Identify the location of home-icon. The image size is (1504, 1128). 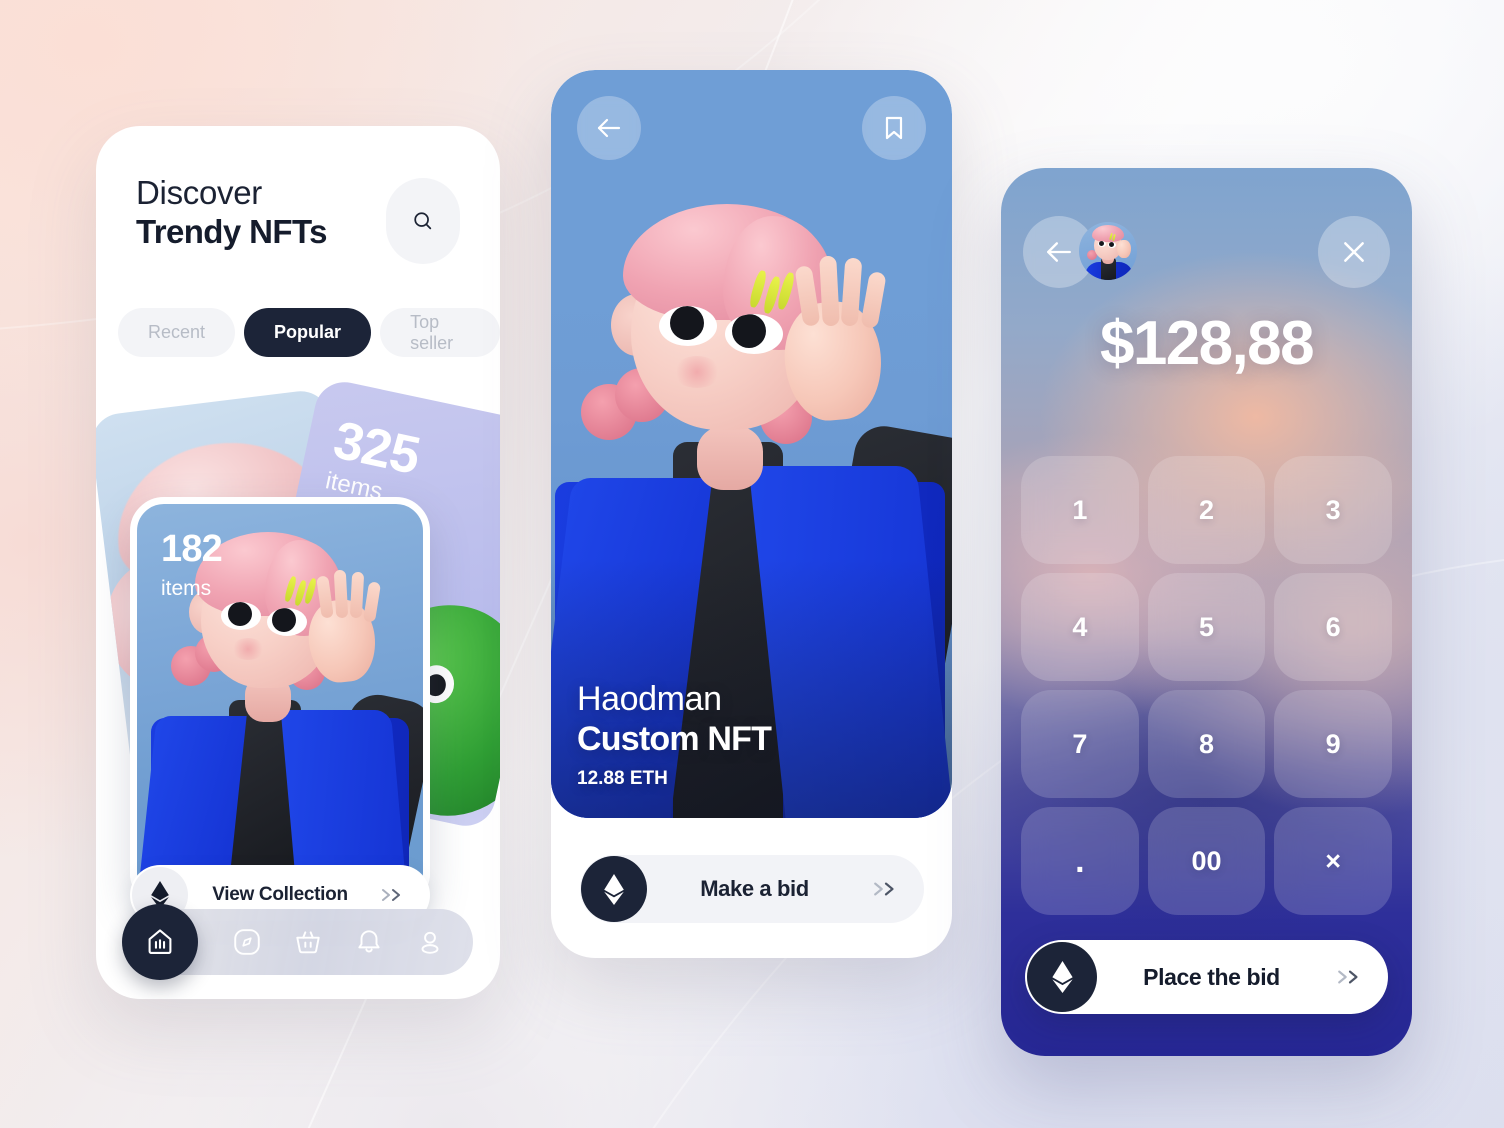
(160, 941).